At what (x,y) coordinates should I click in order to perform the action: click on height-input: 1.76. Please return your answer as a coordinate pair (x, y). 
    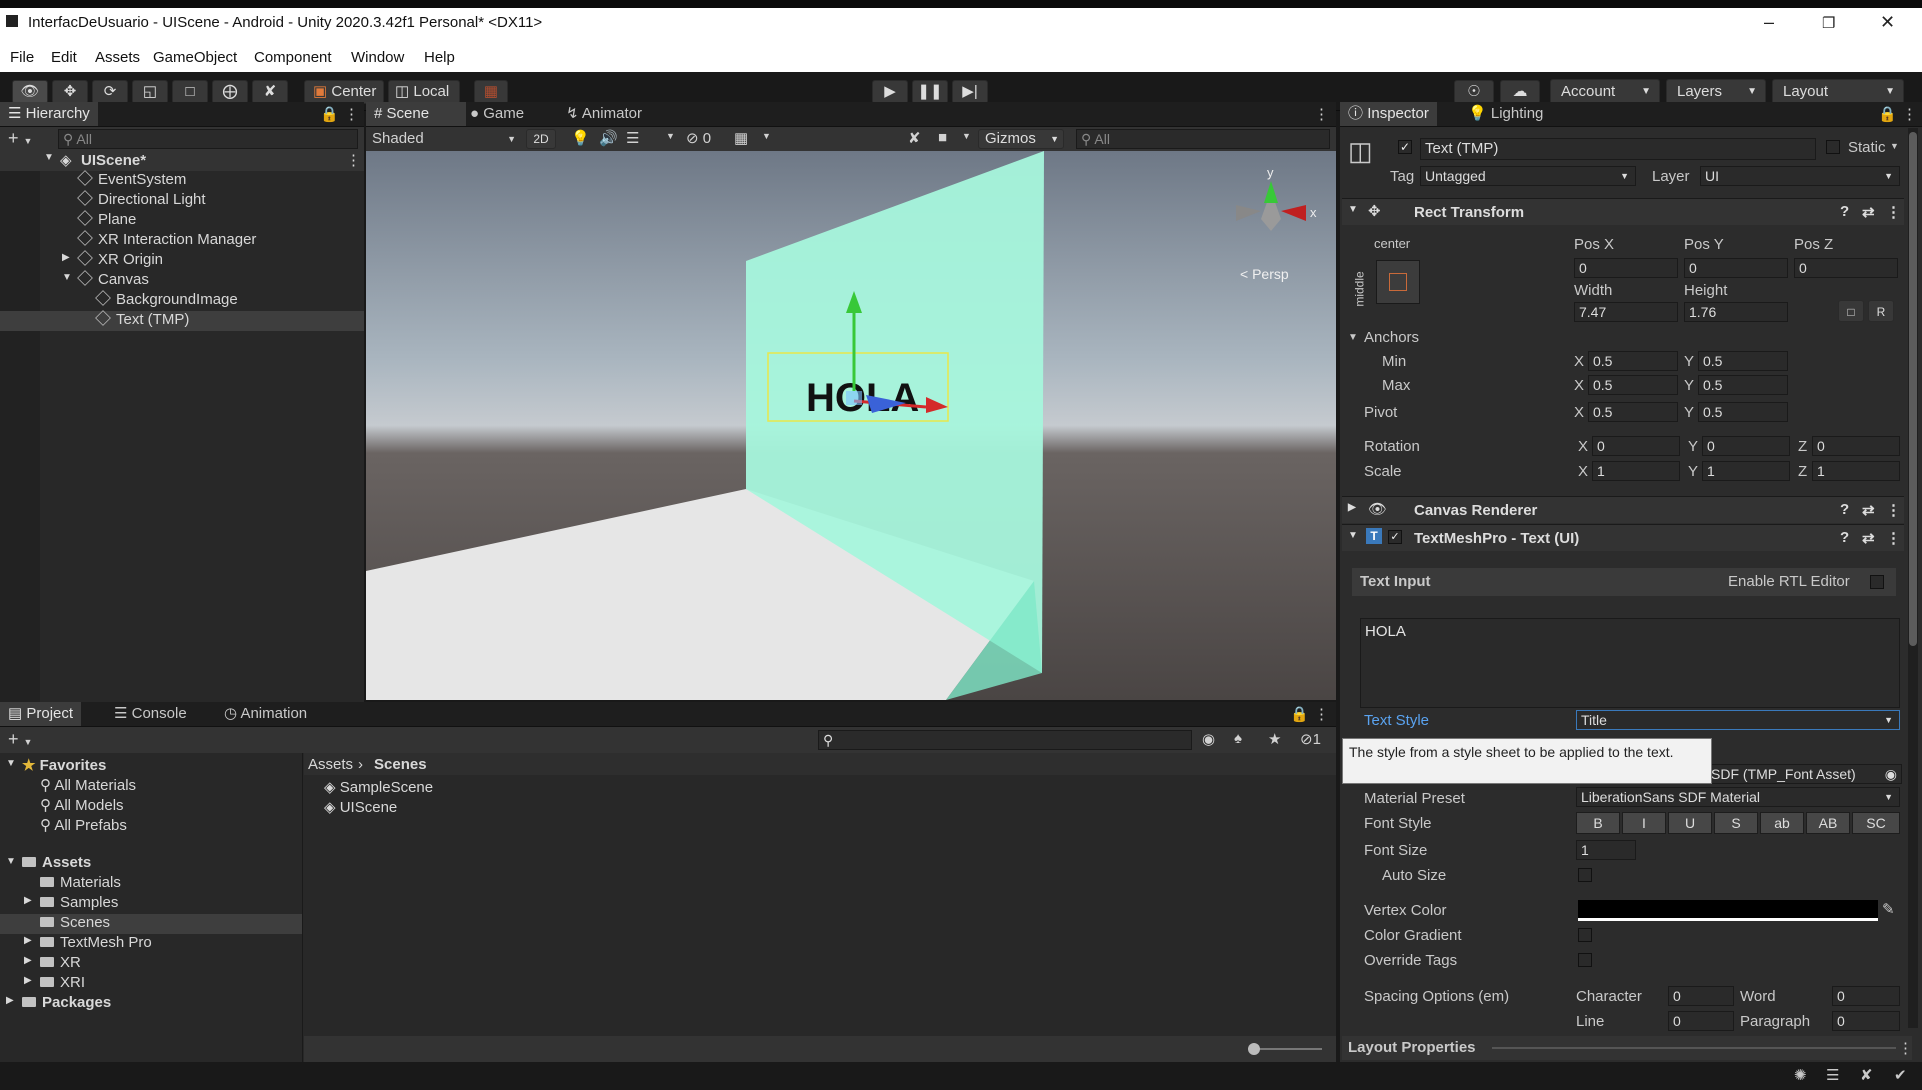
    Looking at the image, I should click on (1736, 312).